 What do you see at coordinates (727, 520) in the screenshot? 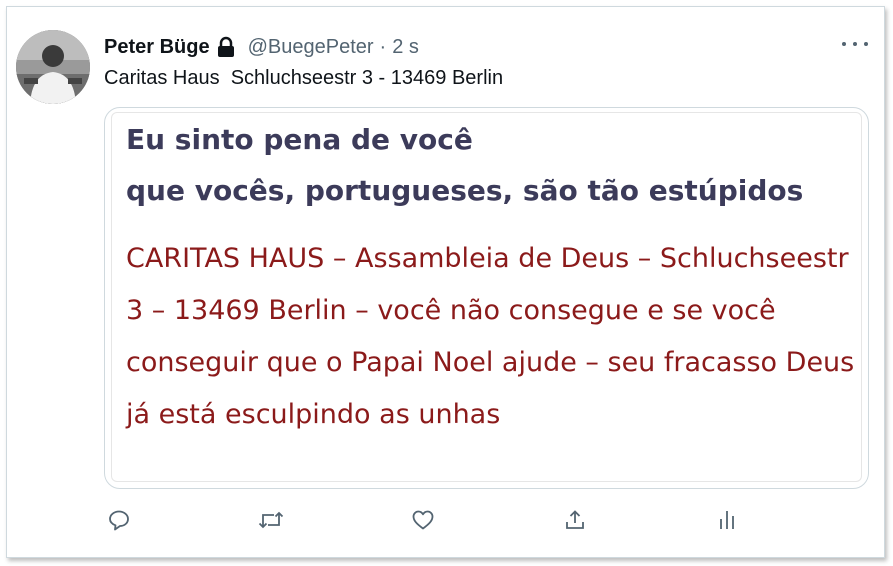
I see `analytics-icon` at bounding box center [727, 520].